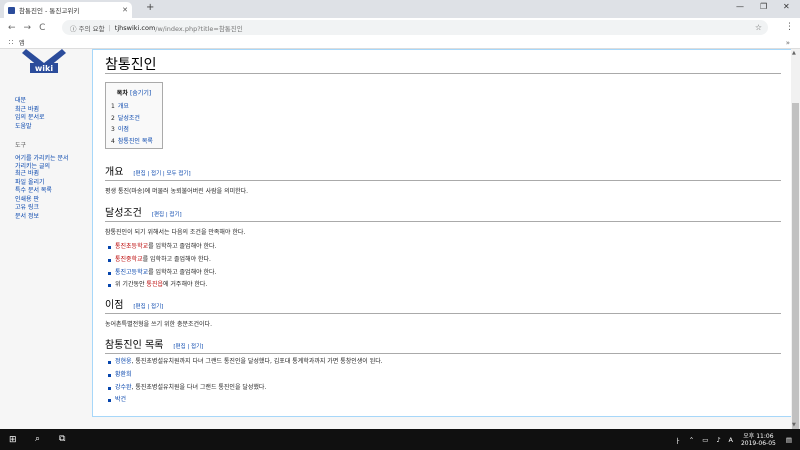 Image resolution: width=800 pixels, height=450 pixels. What do you see at coordinates (11, 42) in the screenshot?
I see `apps-icon` at bounding box center [11, 42].